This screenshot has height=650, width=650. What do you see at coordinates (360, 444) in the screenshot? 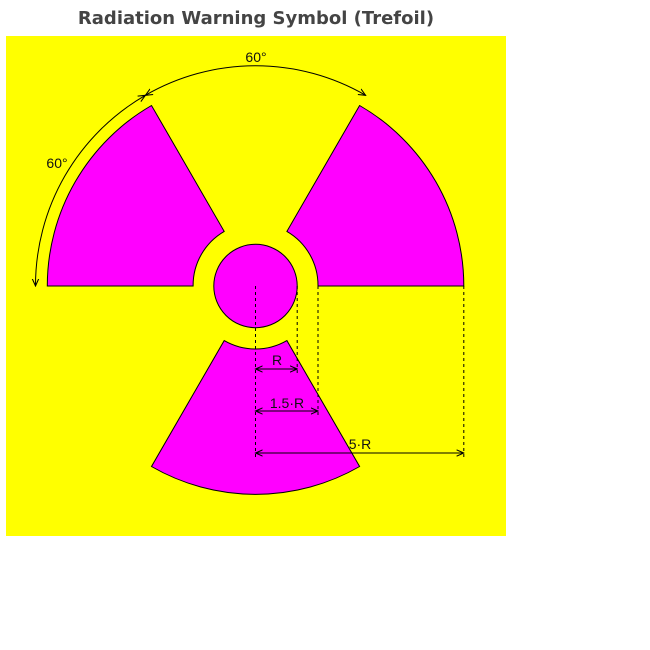
I see `dim-label-5r: 5·R` at bounding box center [360, 444].